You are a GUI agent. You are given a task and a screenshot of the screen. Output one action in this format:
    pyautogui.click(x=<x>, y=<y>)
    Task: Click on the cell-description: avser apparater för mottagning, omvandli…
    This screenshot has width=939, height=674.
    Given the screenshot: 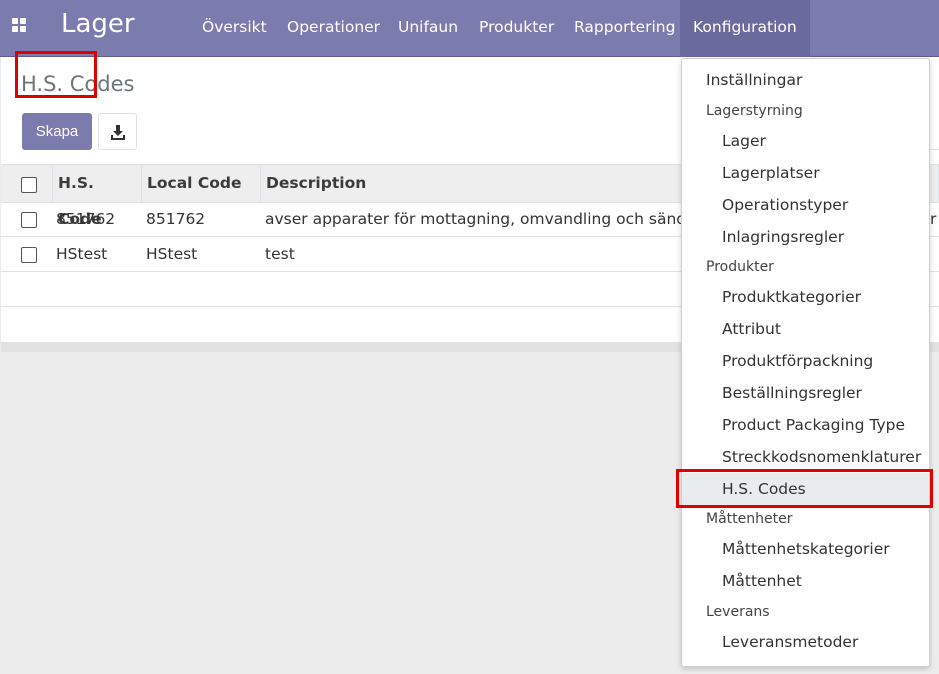 What is the action you would take?
    pyautogui.click(x=492, y=219)
    